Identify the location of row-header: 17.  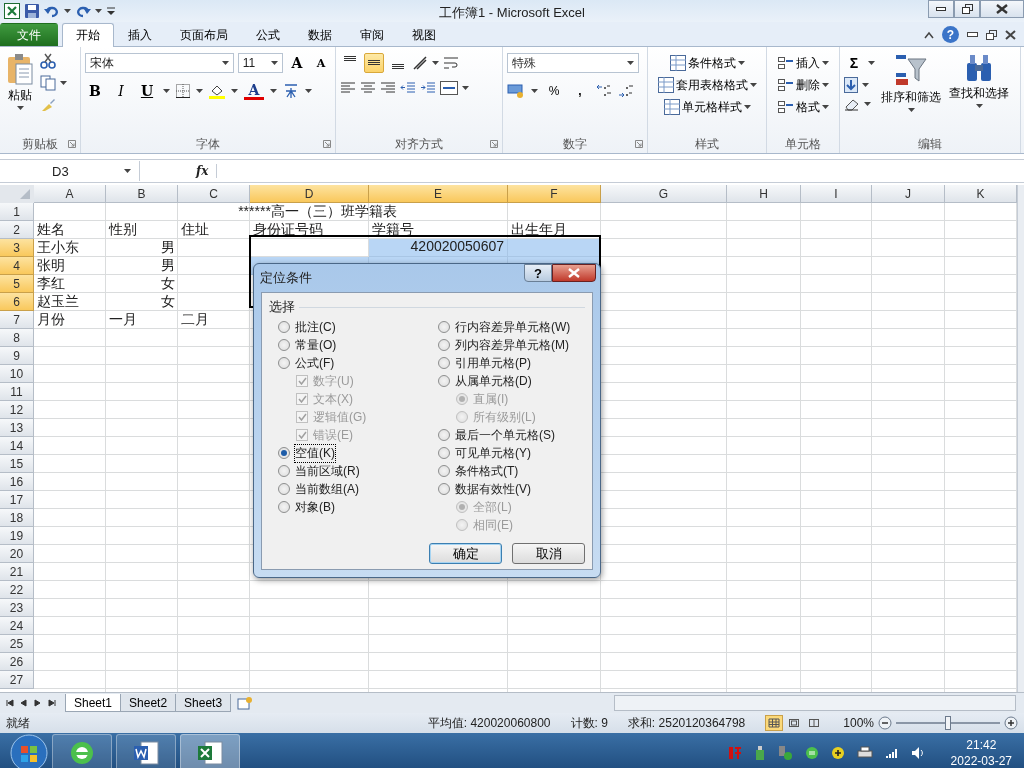
(17, 500).